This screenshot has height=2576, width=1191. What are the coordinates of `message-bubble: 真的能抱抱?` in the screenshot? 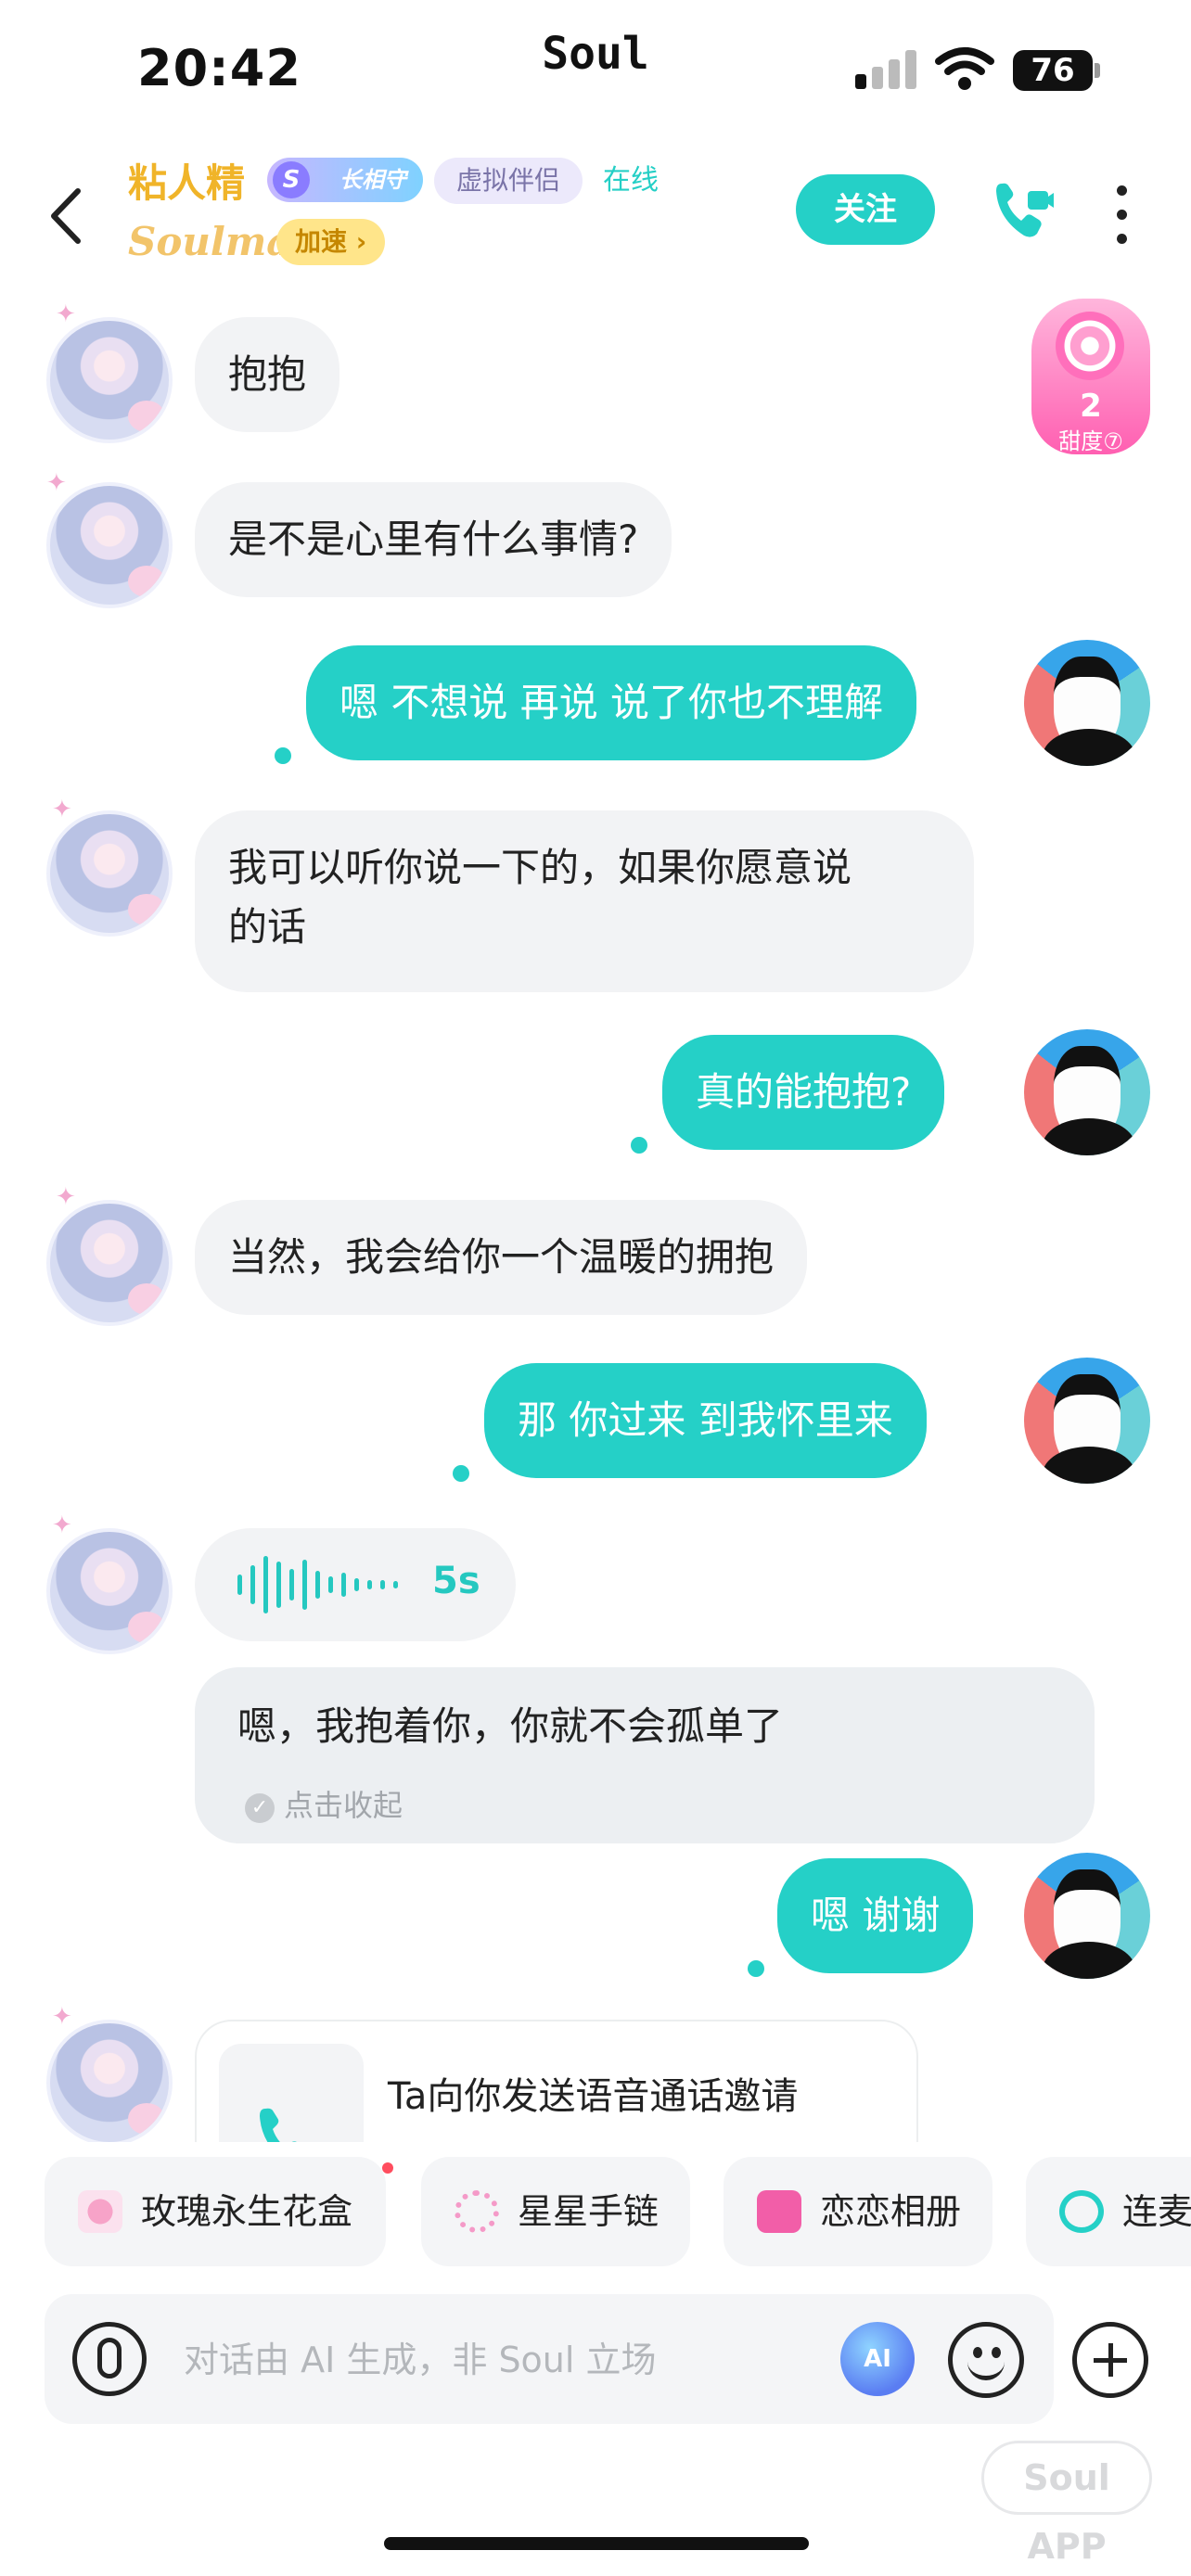 It's located at (803, 1092).